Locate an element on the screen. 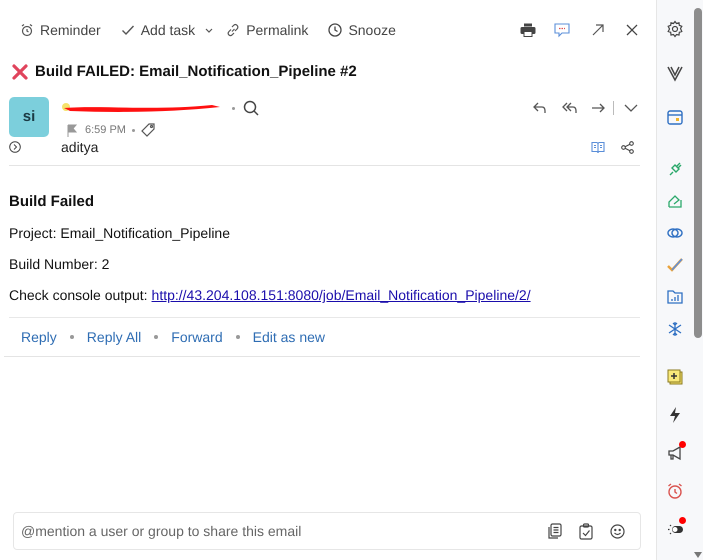 This screenshot has height=560, width=703. gear-icon is located at coordinates (675, 29).